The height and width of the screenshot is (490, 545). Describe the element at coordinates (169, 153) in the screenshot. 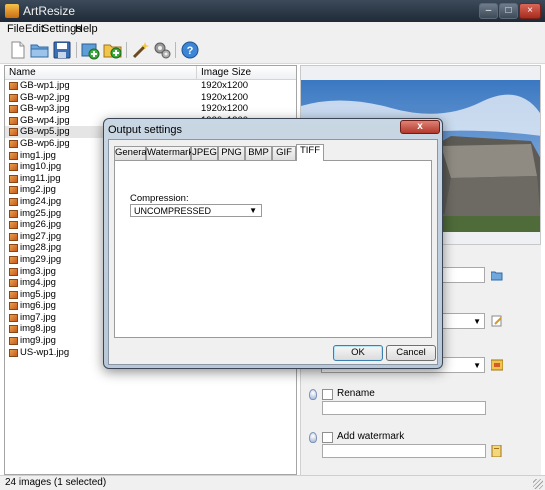

I see `tab-watermark: Watermark` at that location.